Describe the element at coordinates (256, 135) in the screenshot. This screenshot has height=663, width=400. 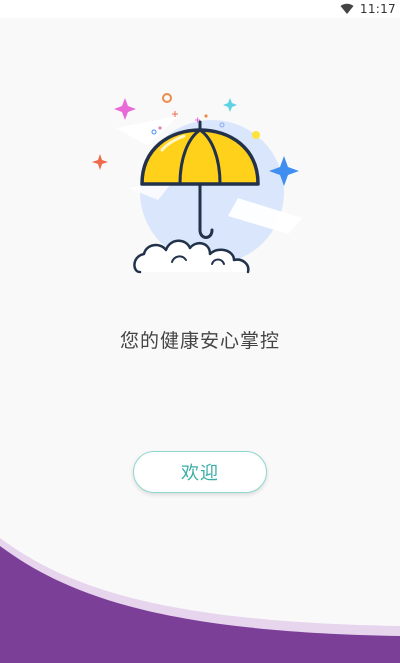
I see `dot-yellow-icon` at that location.